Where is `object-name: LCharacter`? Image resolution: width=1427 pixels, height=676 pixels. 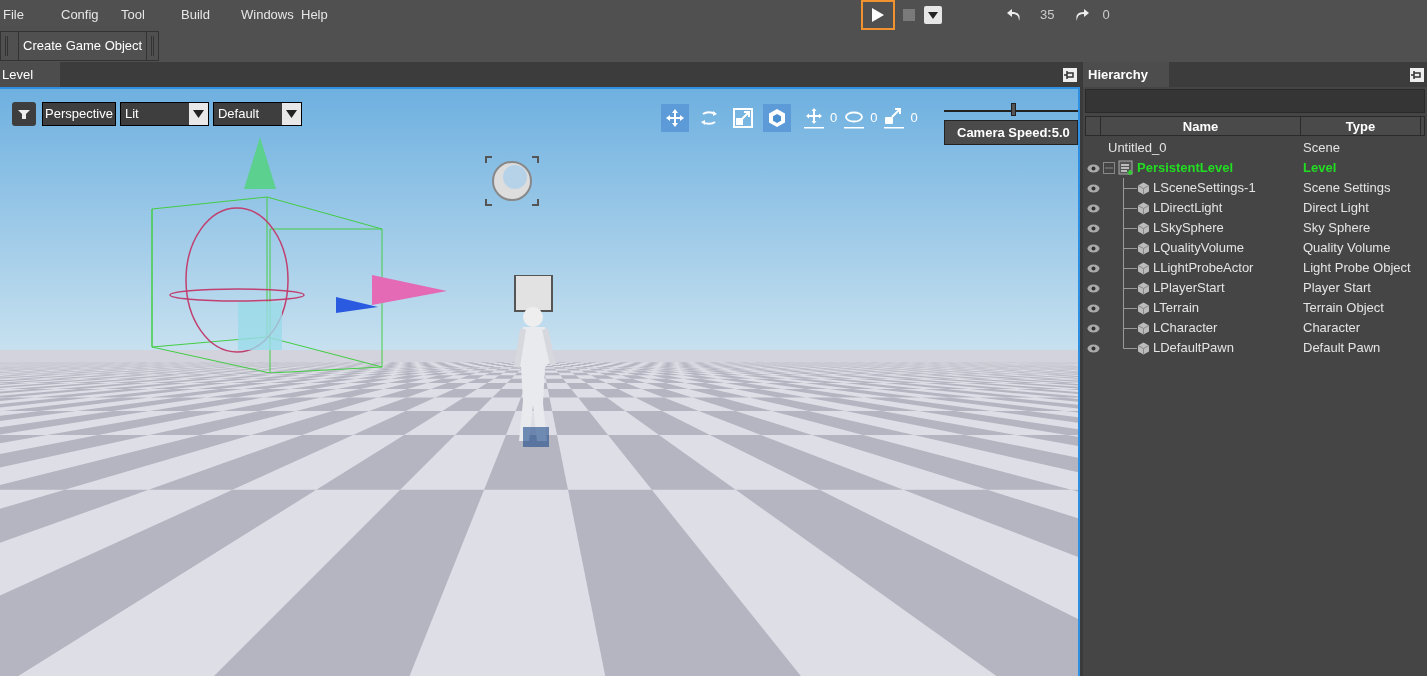 object-name: LCharacter is located at coordinates (1185, 328).